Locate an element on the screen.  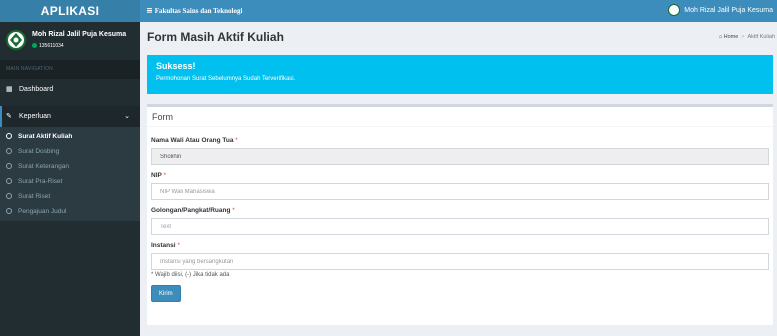
home-icon: ⌂ is located at coordinates (720, 37).